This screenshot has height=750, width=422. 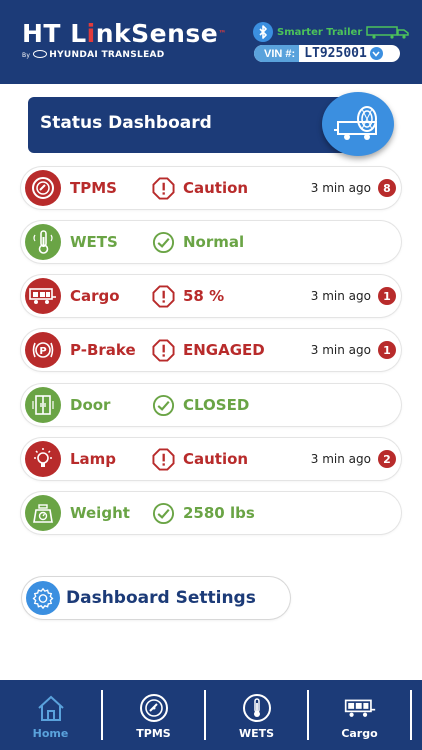 What do you see at coordinates (94, 242) in the screenshot?
I see `row-name: WETS` at bounding box center [94, 242].